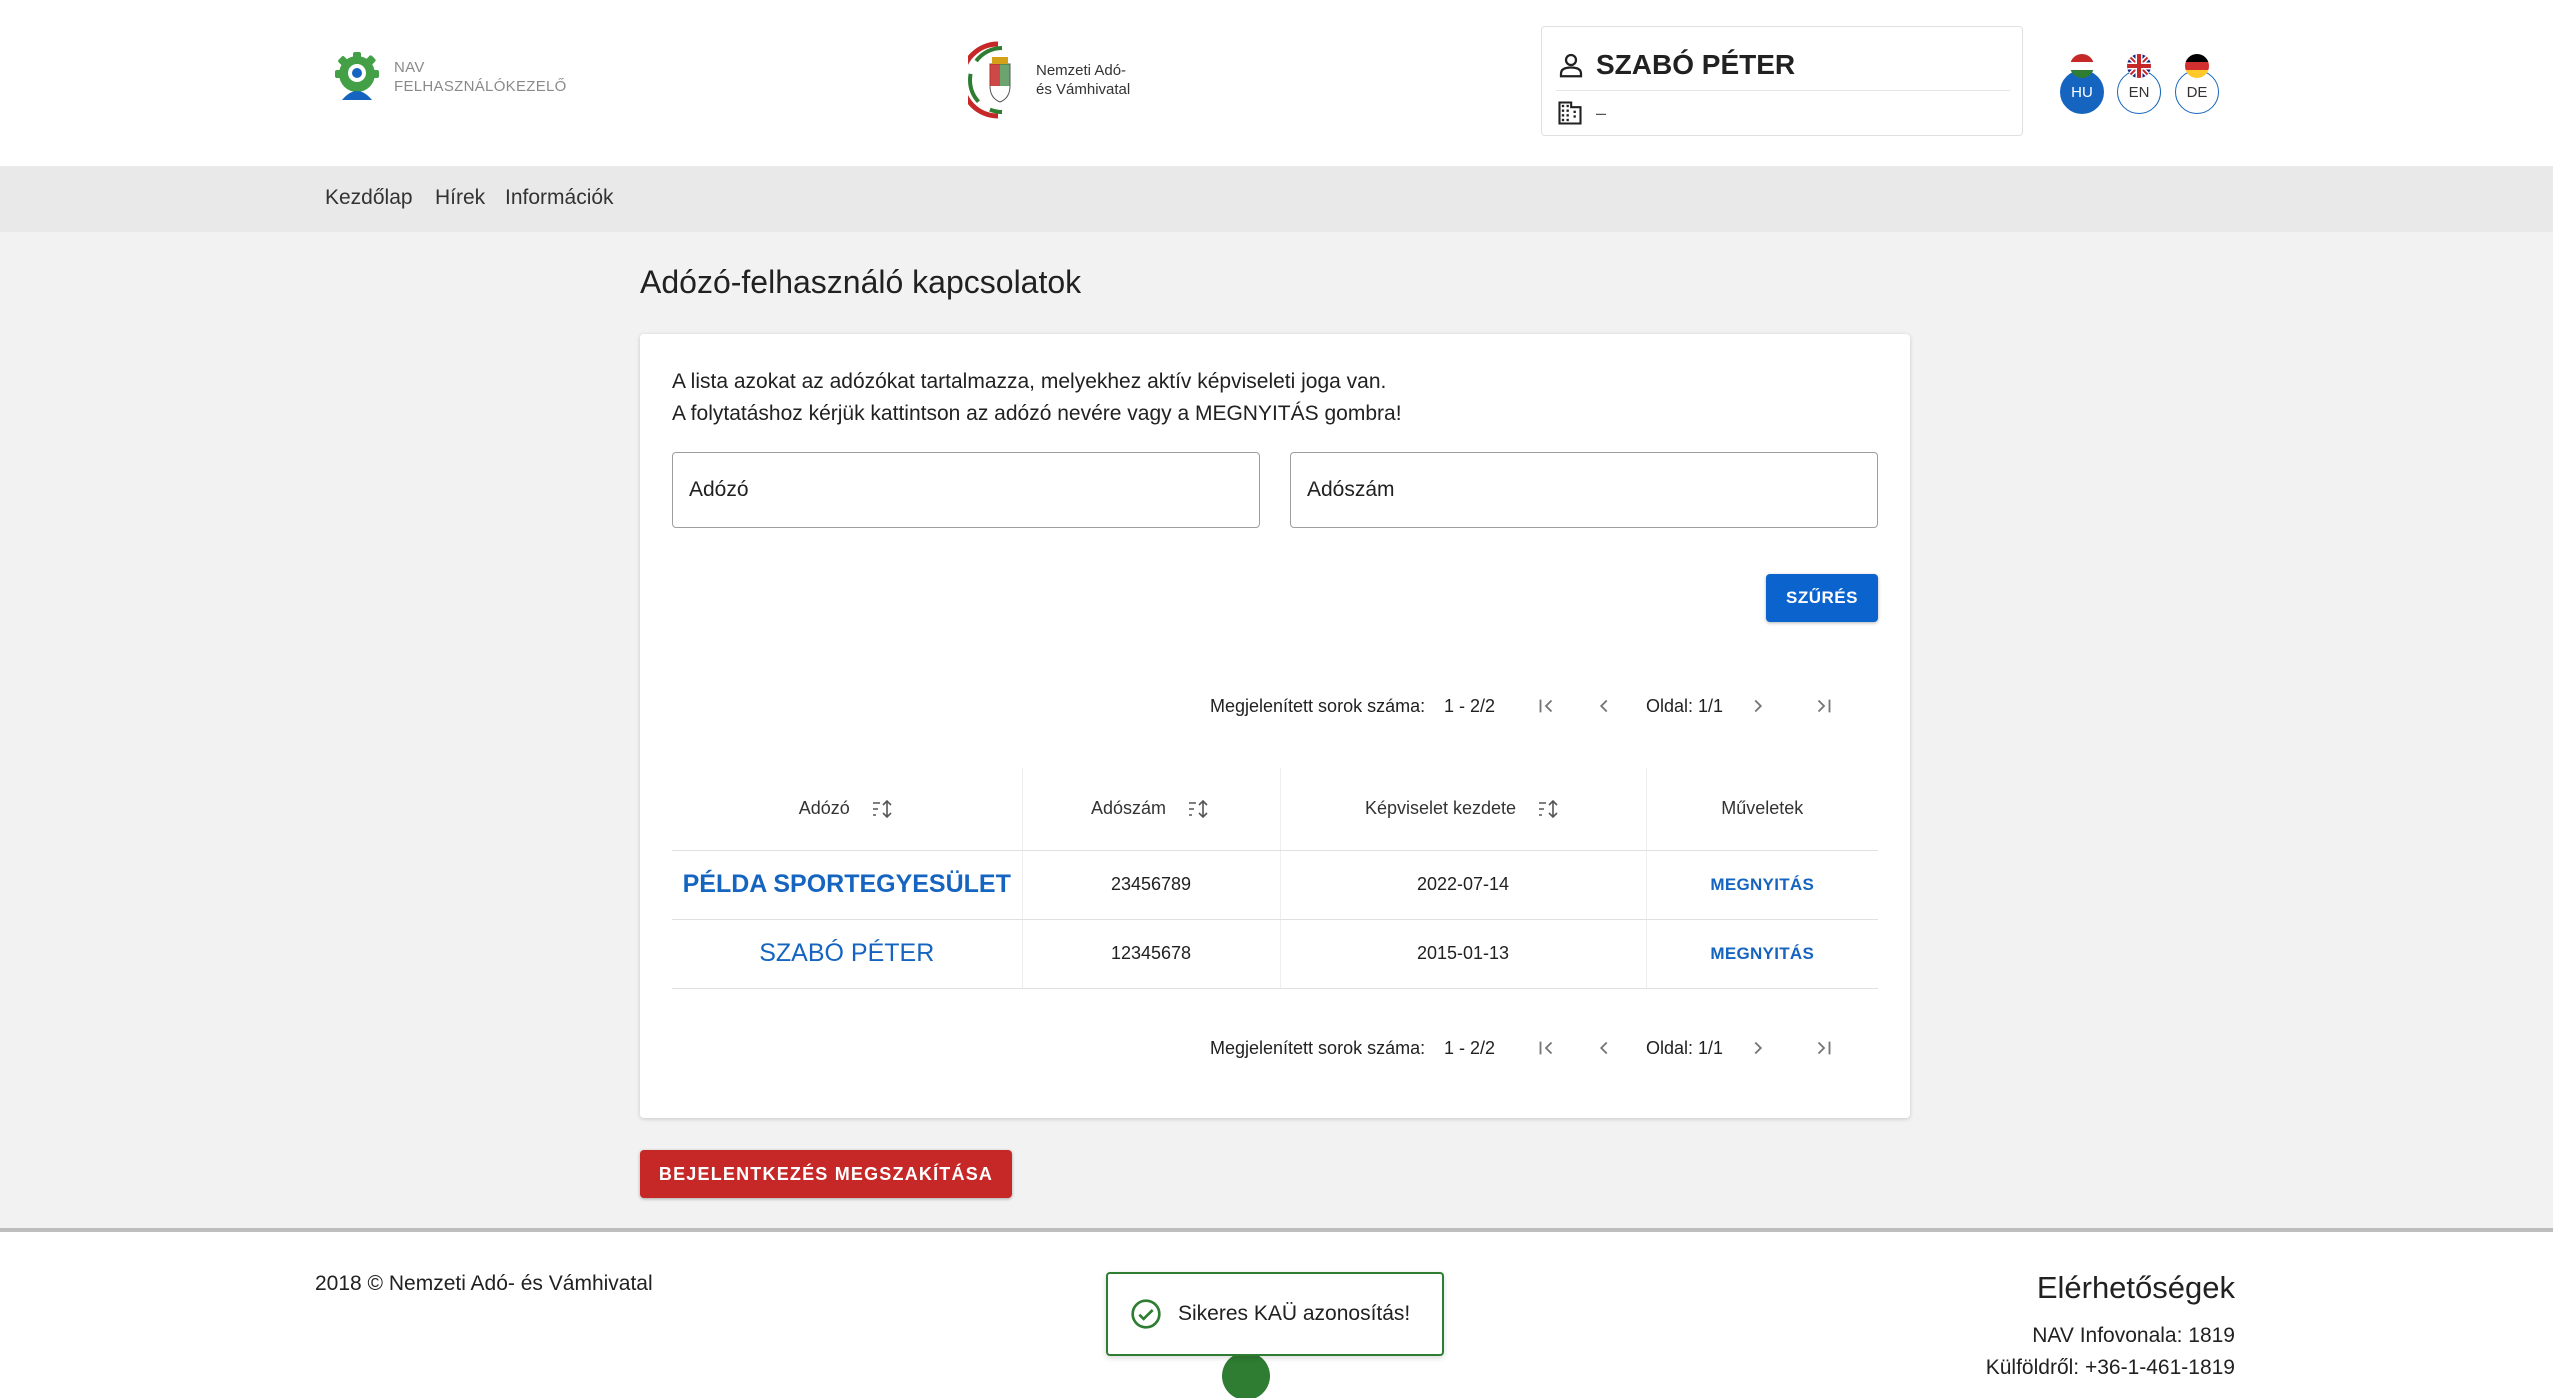 This screenshot has width=2553, height=1398. Describe the element at coordinates (1246, 1375) in the screenshot. I see `footer-logo-icon` at that location.